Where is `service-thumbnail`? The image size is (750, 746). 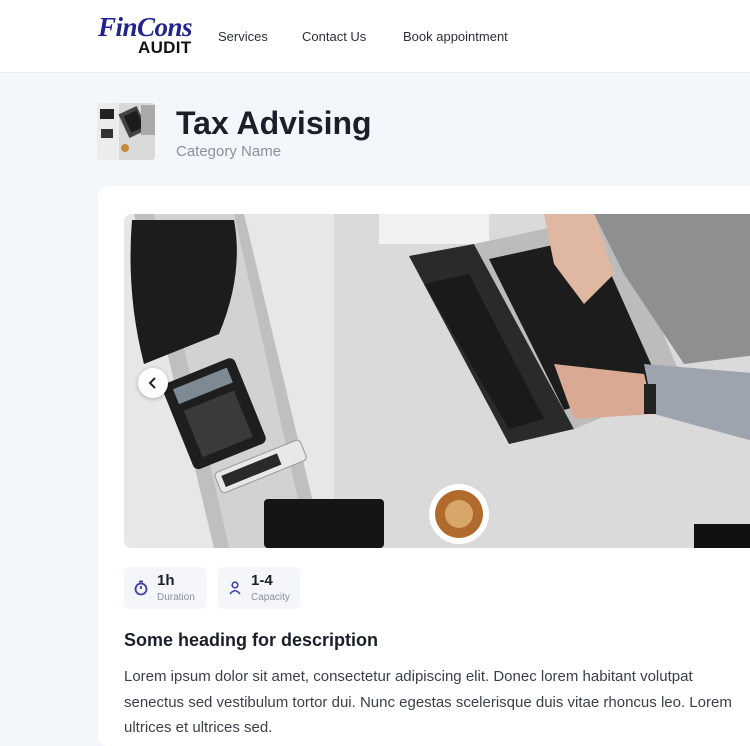 service-thumbnail is located at coordinates (126, 131).